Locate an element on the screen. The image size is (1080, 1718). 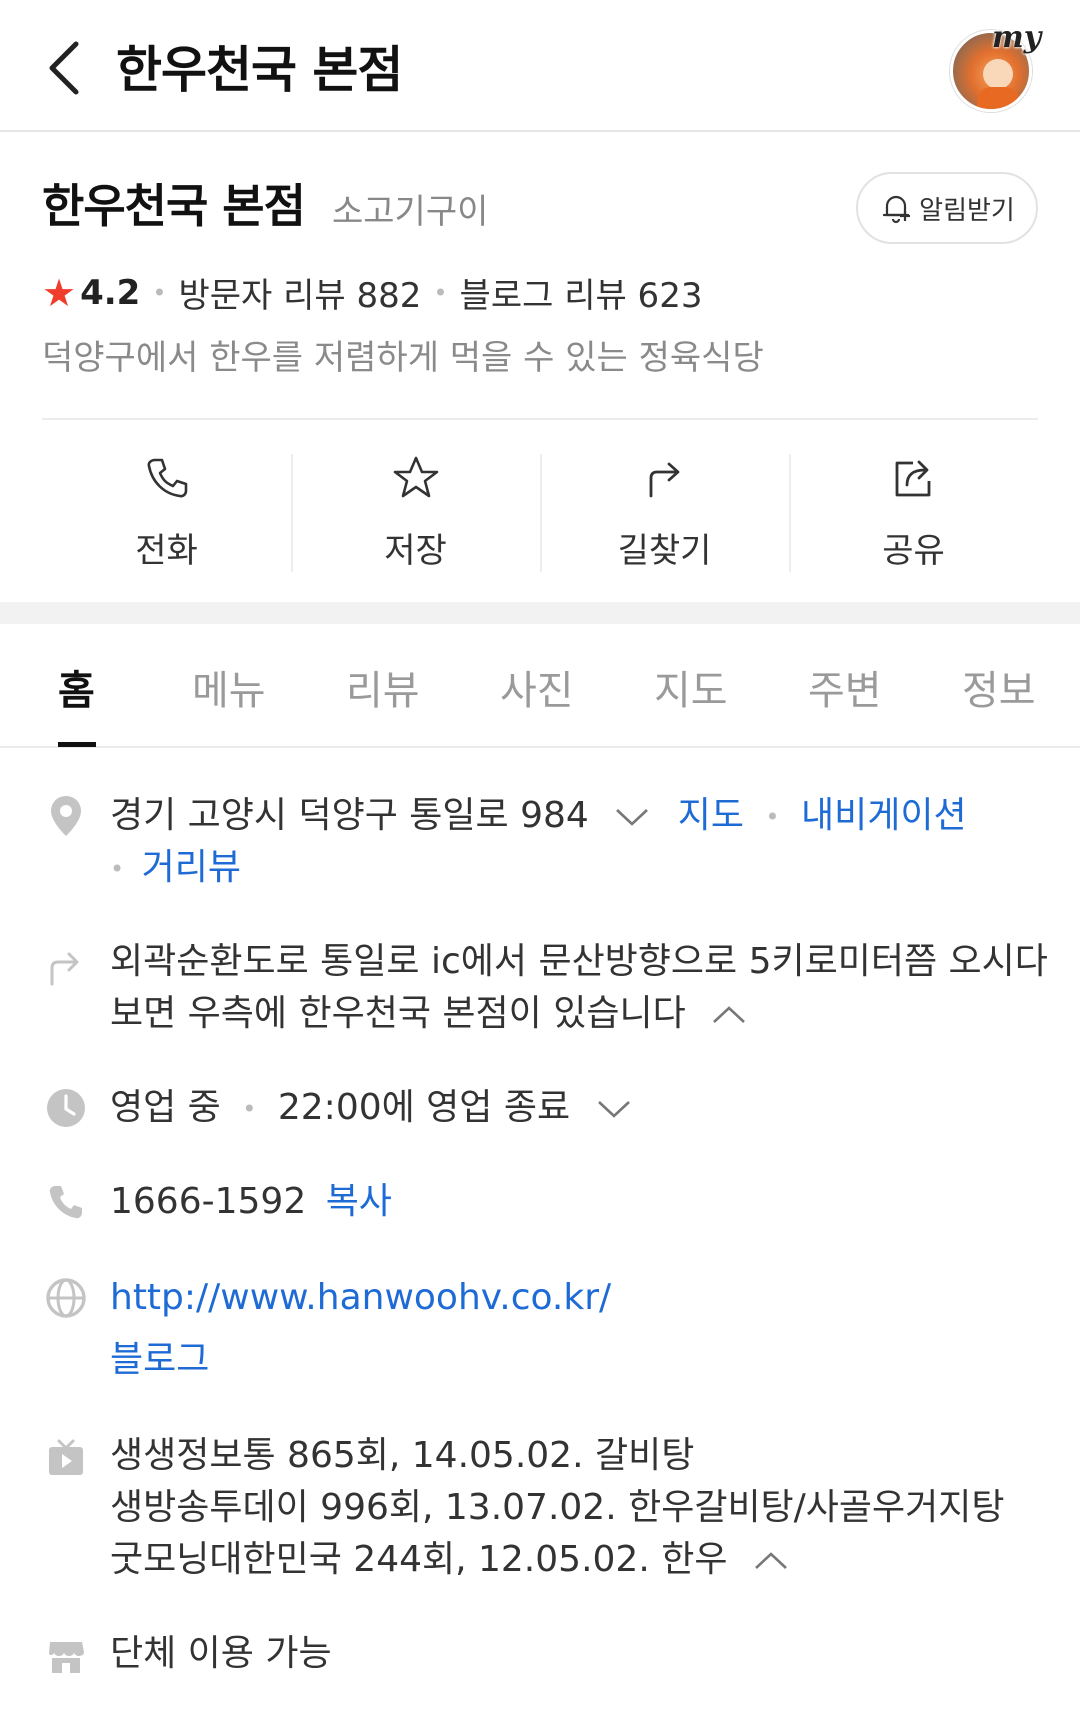
tv-appearance-3: 굿모닝대한민국 244회, 12.05.02. 한우 is located at coordinates (419, 1559).